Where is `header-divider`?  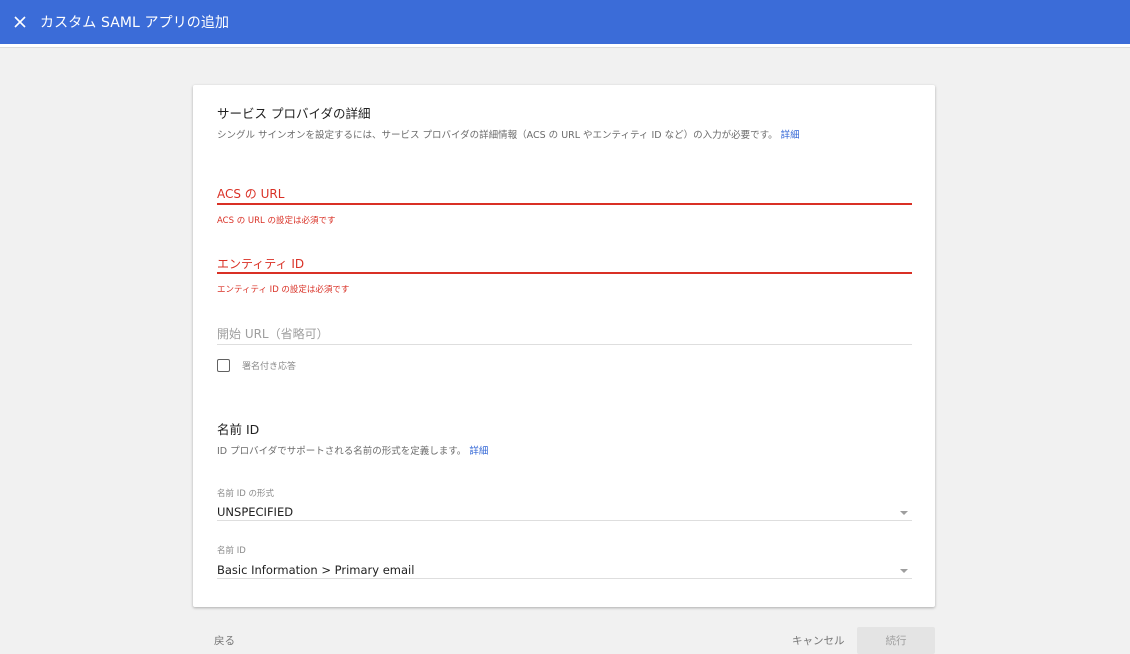
header-divider is located at coordinates (565, 46).